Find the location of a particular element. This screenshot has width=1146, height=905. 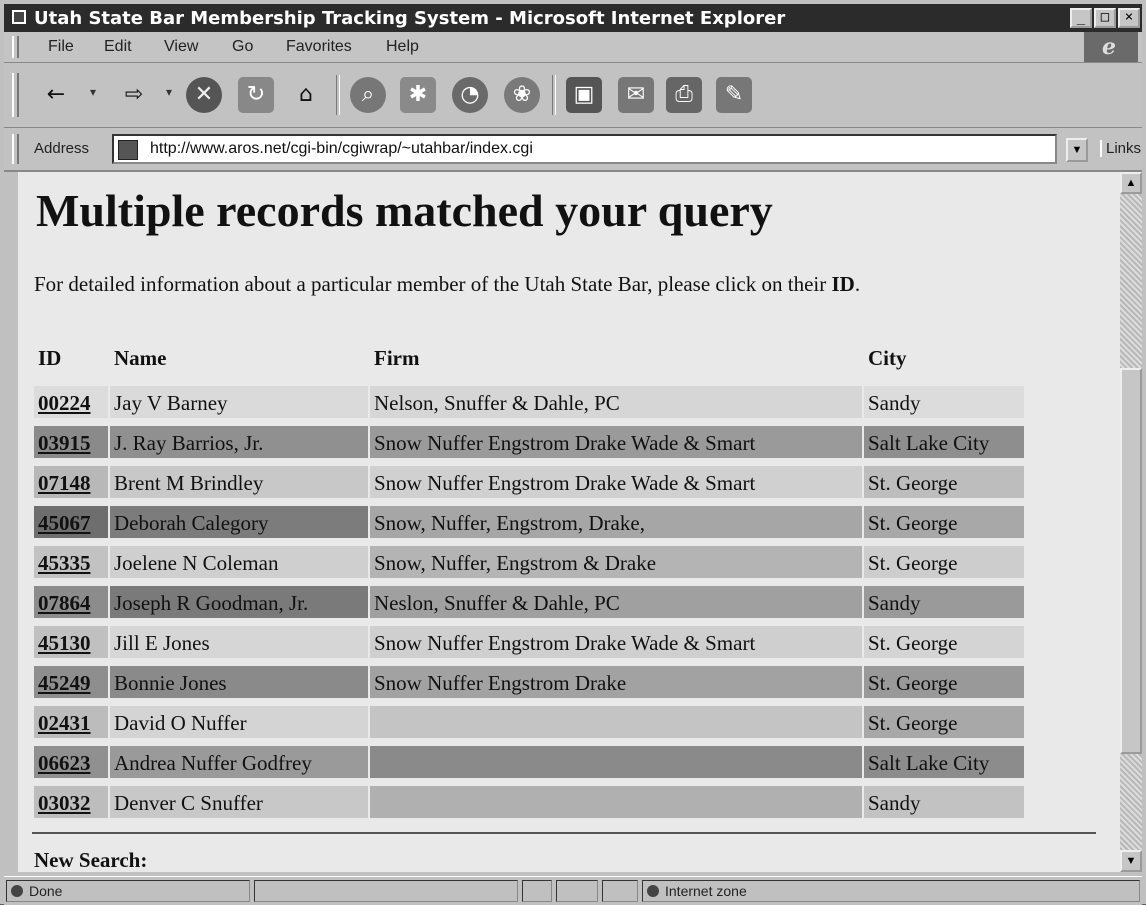

member-id-link: 45335 is located at coordinates (71, 562).